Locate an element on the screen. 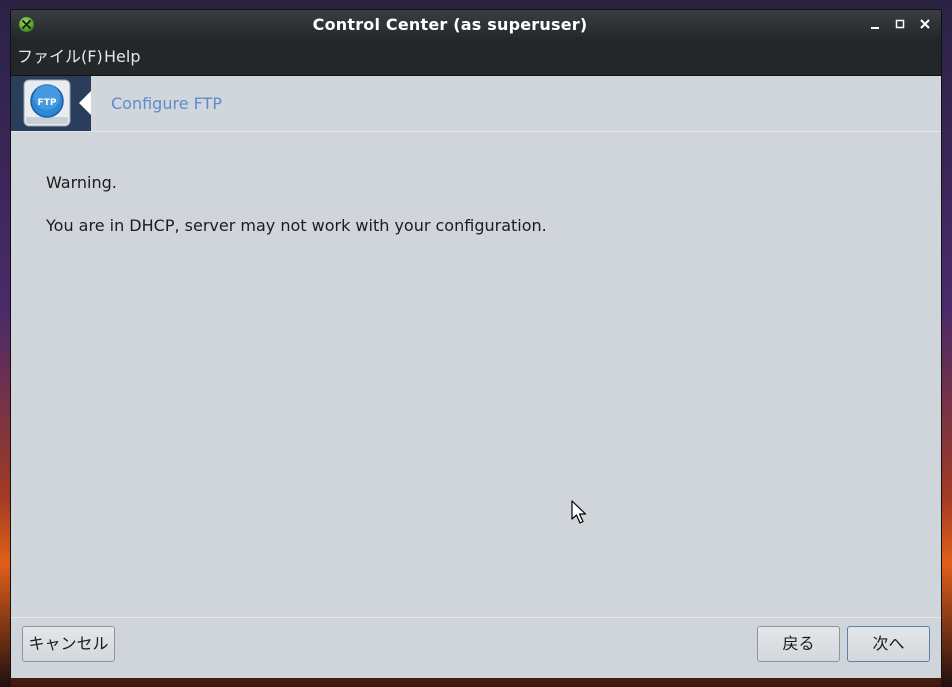 The image size is (952, 687). desktop-background-right is located at coordinates (946, 343).